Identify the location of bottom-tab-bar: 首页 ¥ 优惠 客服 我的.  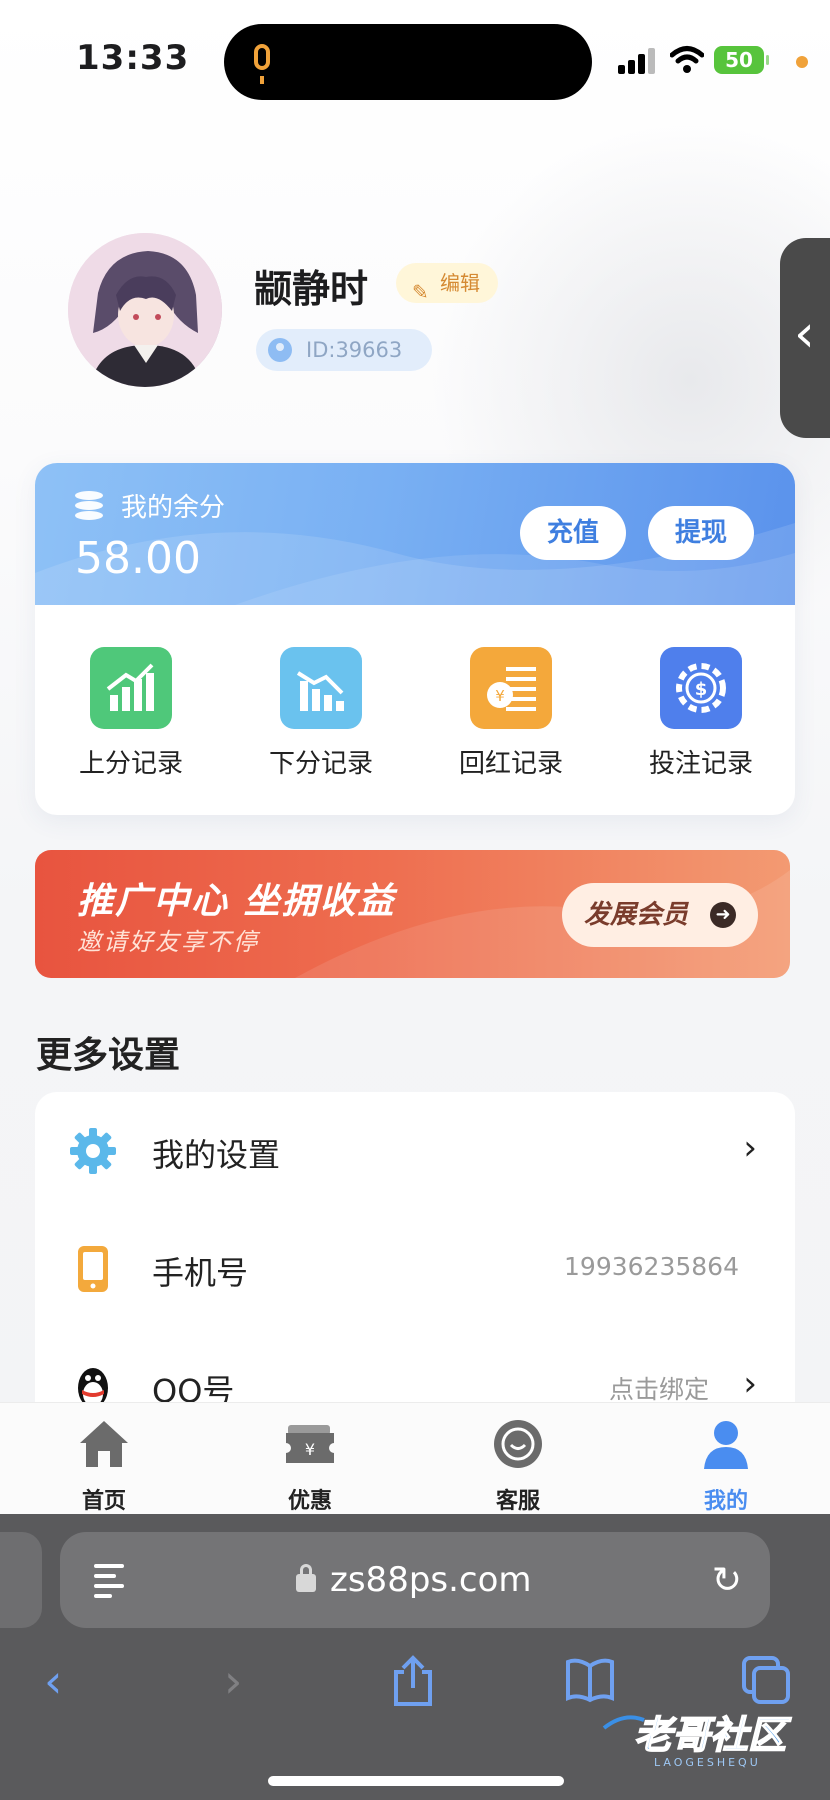
(415, 1458).